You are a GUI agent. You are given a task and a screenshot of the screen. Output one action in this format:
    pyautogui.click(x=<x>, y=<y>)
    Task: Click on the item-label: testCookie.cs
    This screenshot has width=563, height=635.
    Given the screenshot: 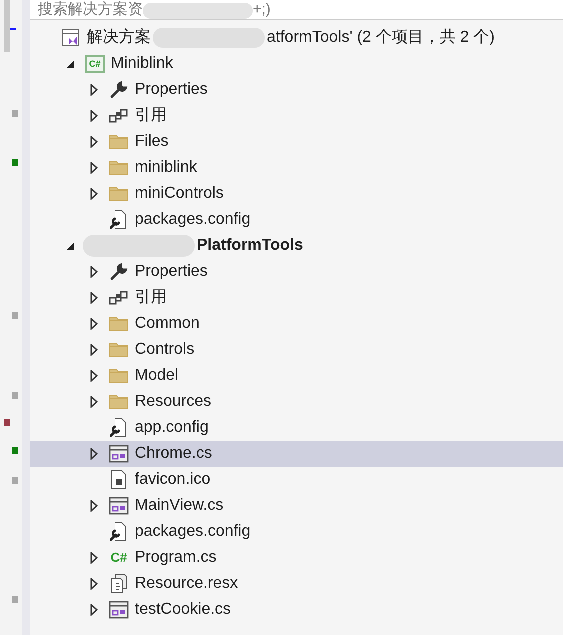 What is the action you would take?
    pyautogui.click(x=183, y=610)
    